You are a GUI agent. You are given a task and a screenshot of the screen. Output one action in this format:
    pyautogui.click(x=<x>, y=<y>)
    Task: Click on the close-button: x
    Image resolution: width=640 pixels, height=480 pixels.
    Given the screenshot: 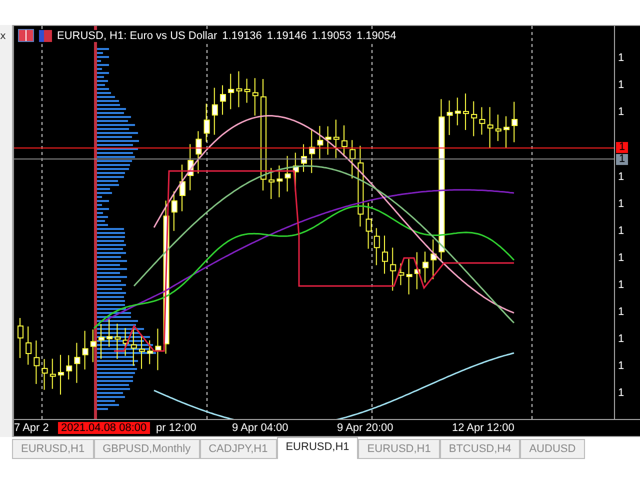 What is the action you would take?
    pyautogui.click(x=6, y=37)
    